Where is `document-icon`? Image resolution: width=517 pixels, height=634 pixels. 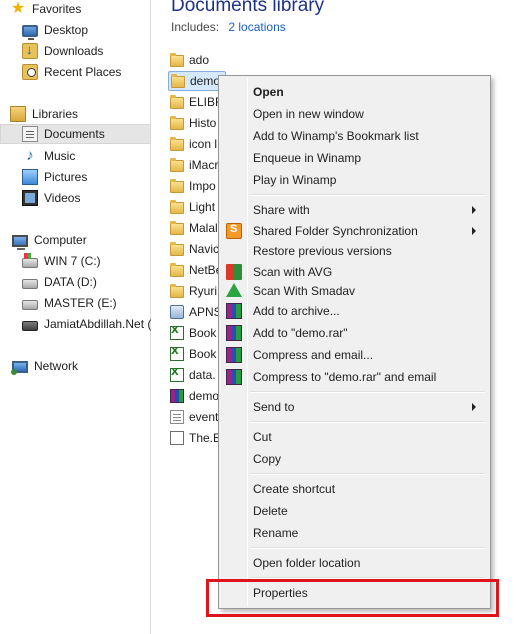
document-icon is located at coordinates (177, 438).